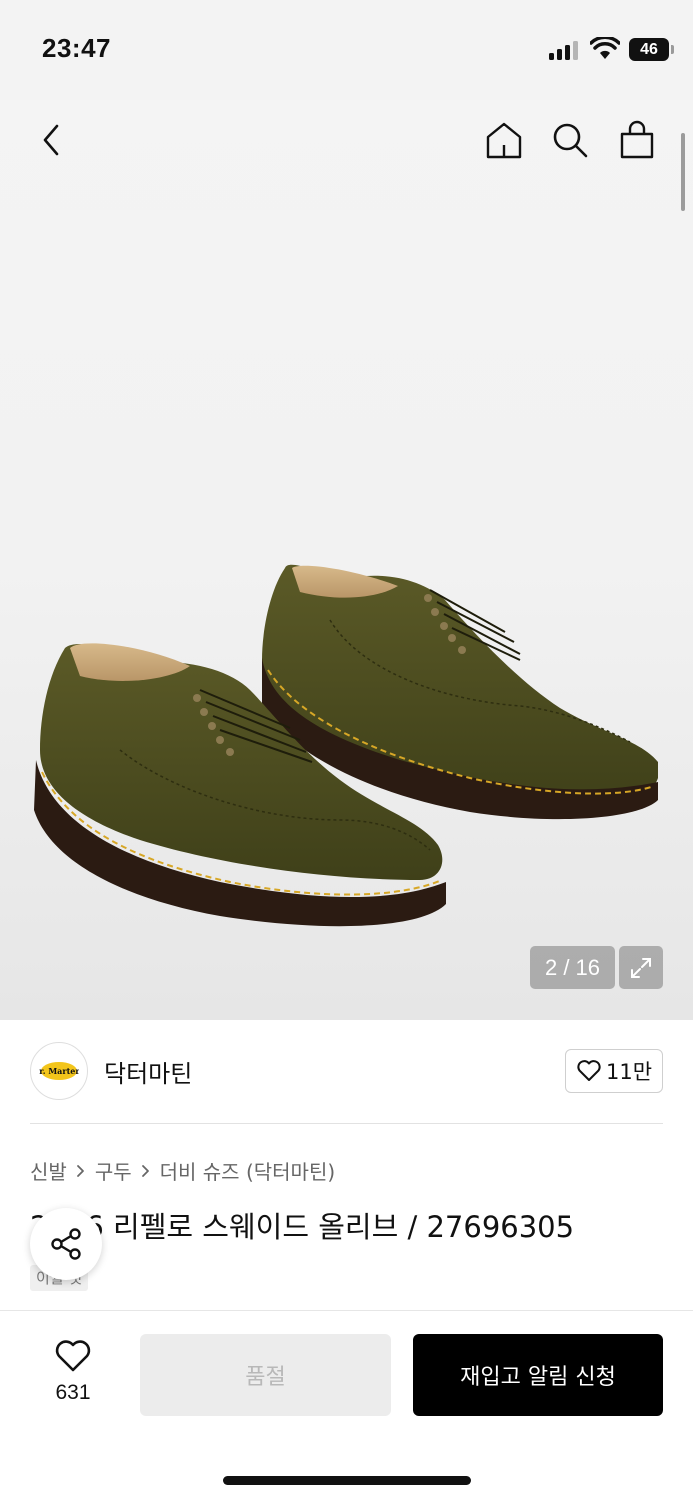 Image resolution: width=693 pixels, height=1500 pixels. I want to click on brand-like-button: 11만, so click(614, 1071).